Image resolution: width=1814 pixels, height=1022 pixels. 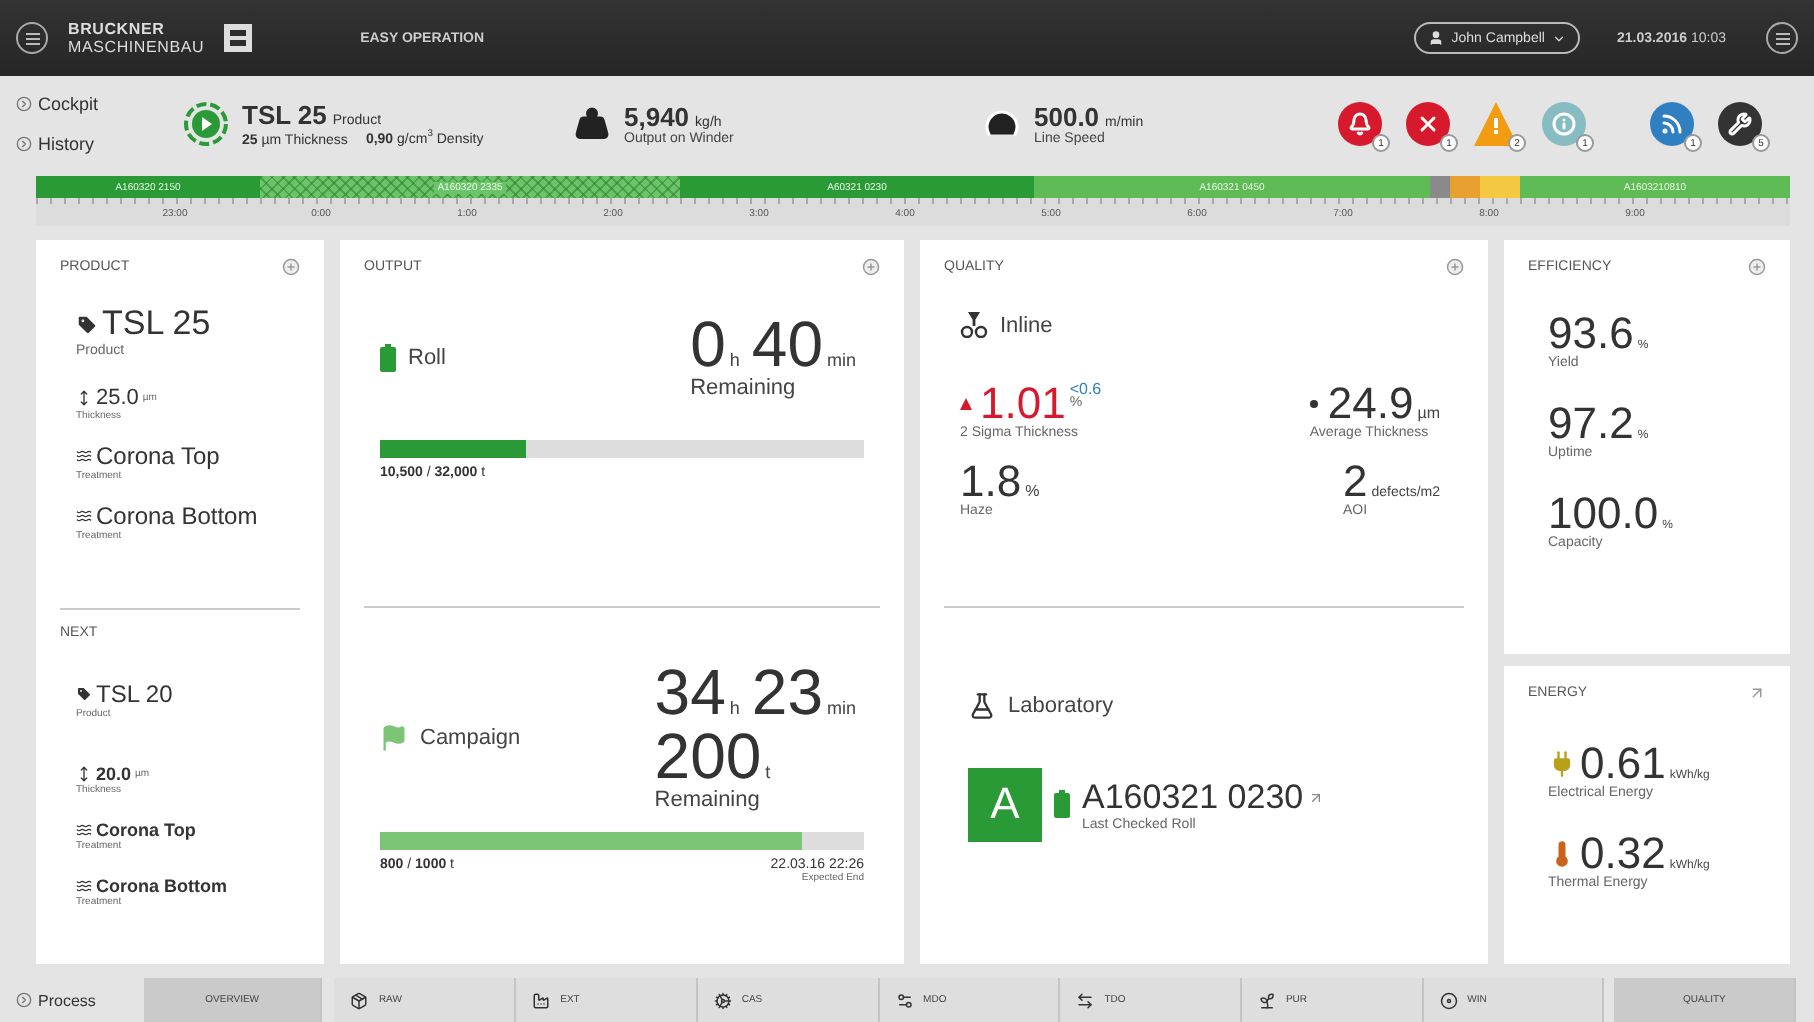 What do you see at coordinates (1370, 404) in the screenshot?
I see `metric-value: 24.9` at bounding box center [1370, 404].